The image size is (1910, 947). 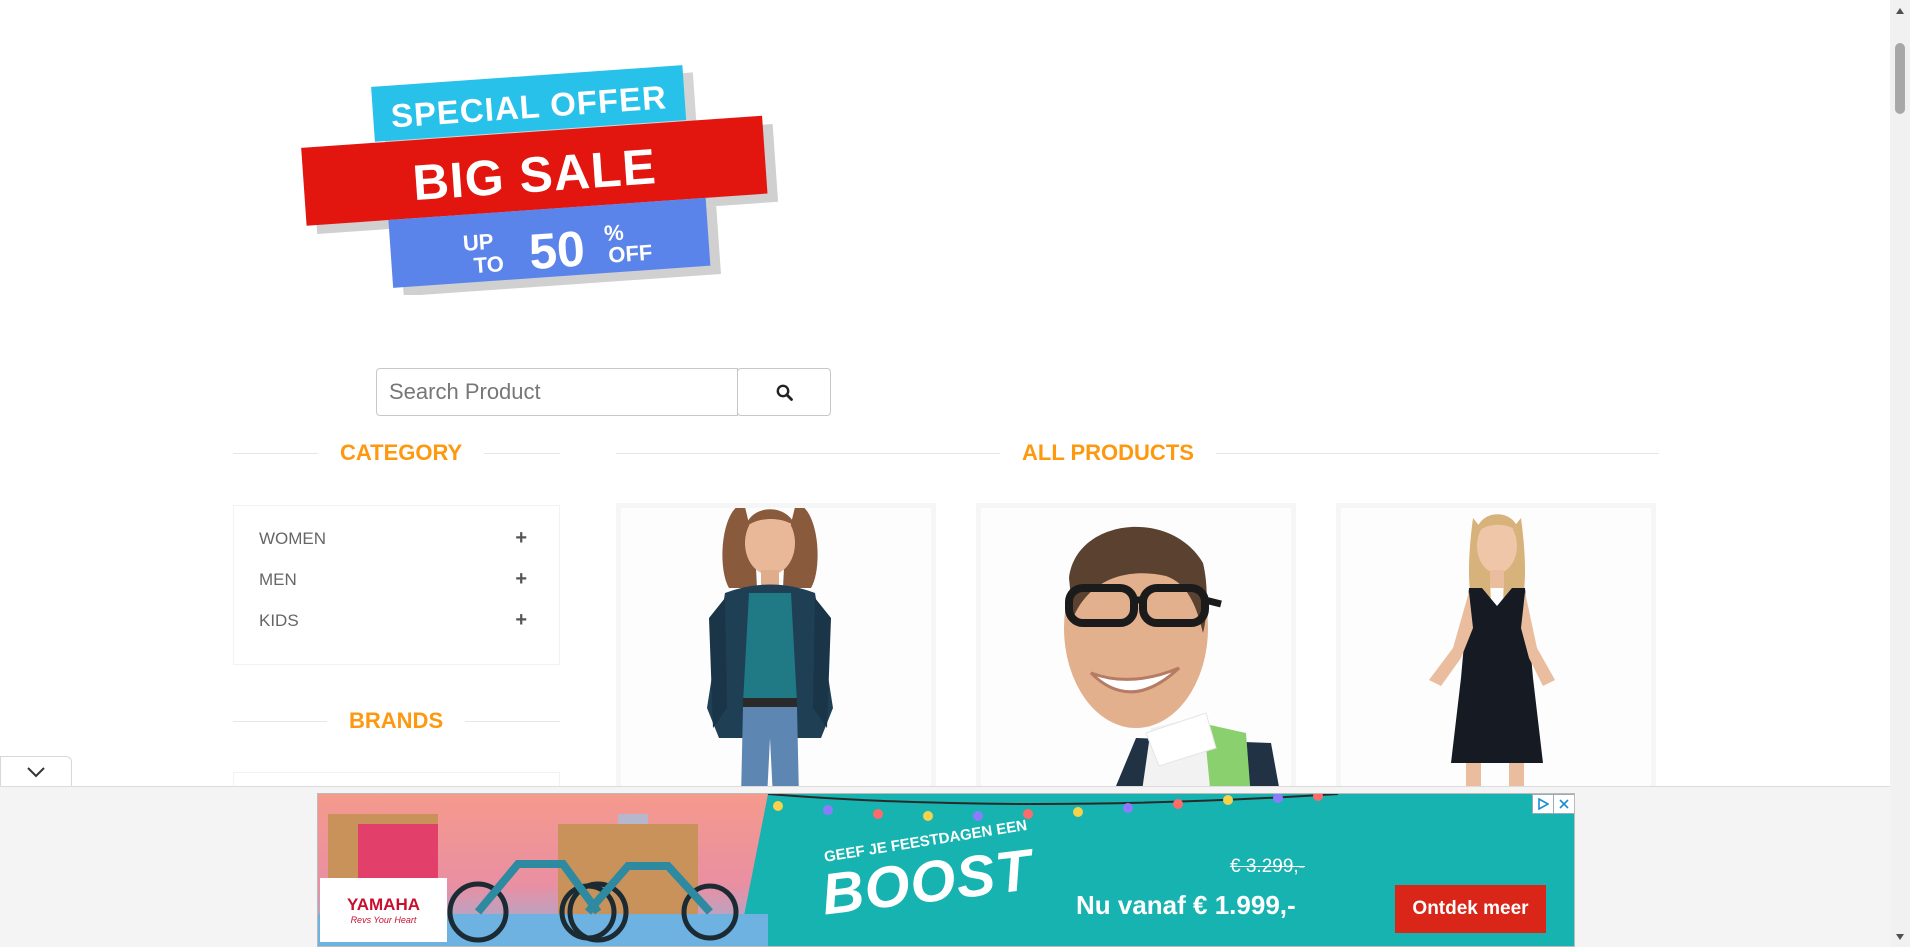 What do you see at coordinates (1900, 10) in the screenshot?
I see `scroll-up-arrow` at bounding box center [1900, 10].